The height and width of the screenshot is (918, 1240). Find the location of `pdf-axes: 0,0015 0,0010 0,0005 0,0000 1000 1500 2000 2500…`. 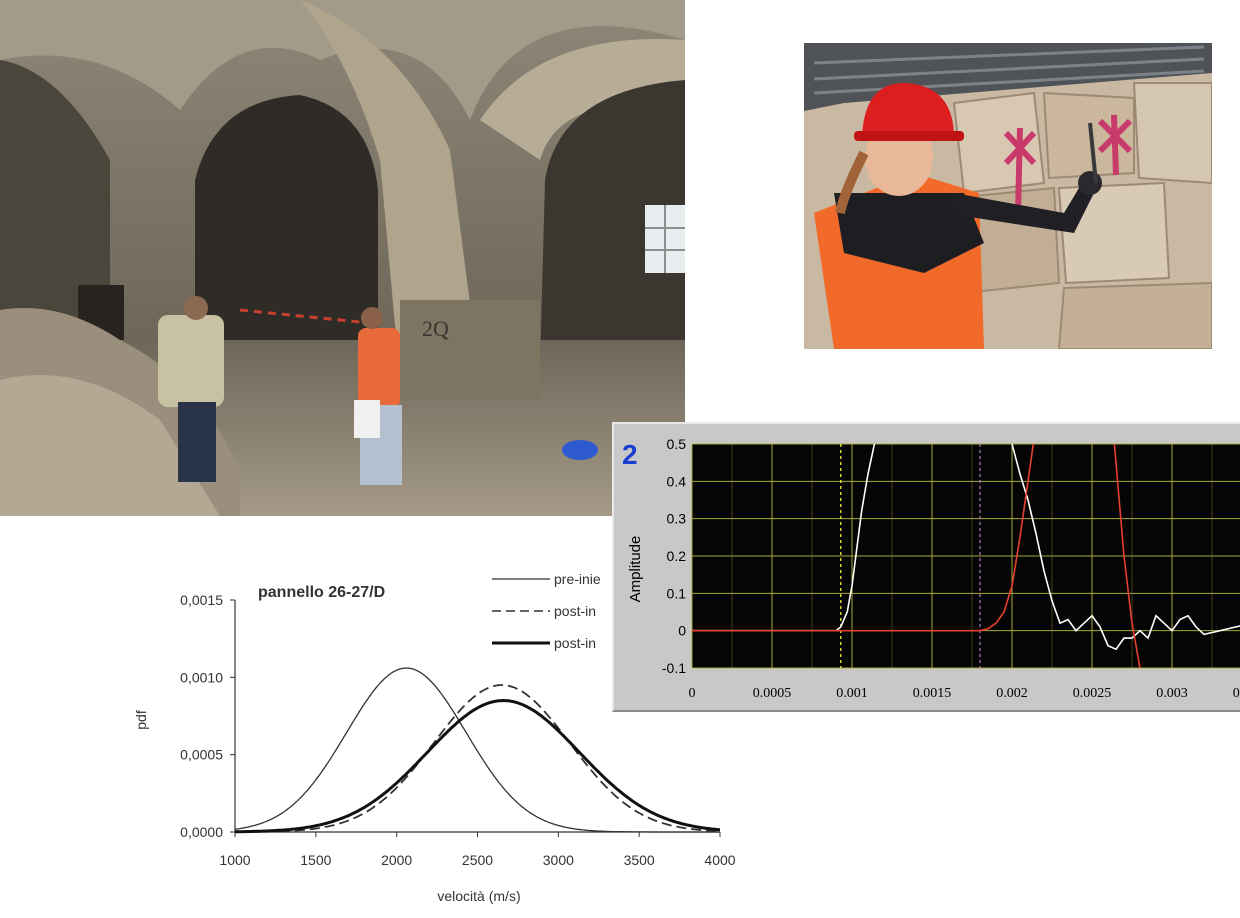

pdf-axes: 0,0015 0,0010 0,0005 0,0000 1000 1500 2000 2500… is located at coordinates (458, 730).